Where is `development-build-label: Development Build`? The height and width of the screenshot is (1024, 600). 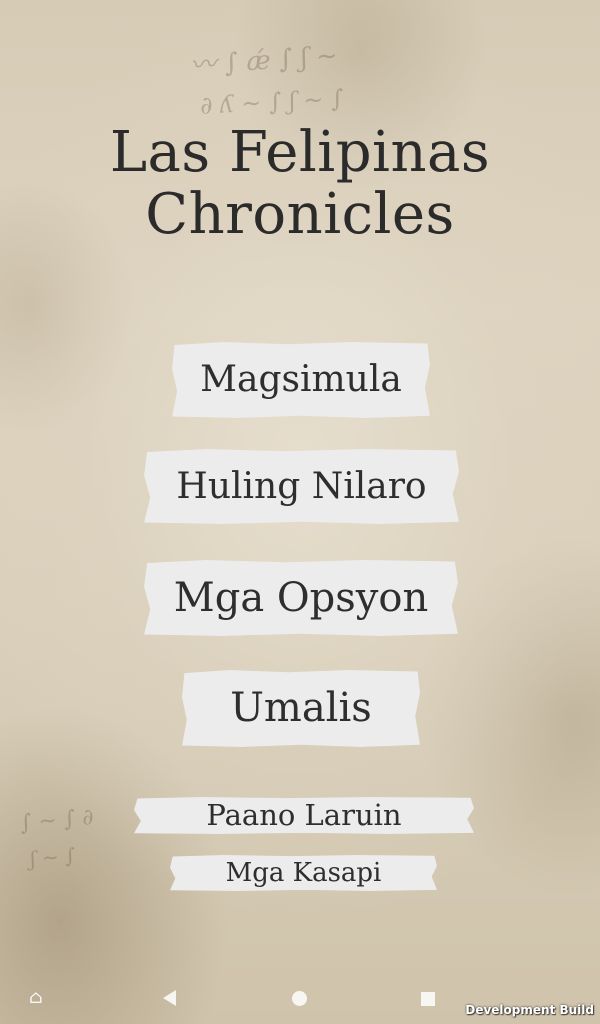
development-build-label: Development Build is located at coordinates (529, 1010).